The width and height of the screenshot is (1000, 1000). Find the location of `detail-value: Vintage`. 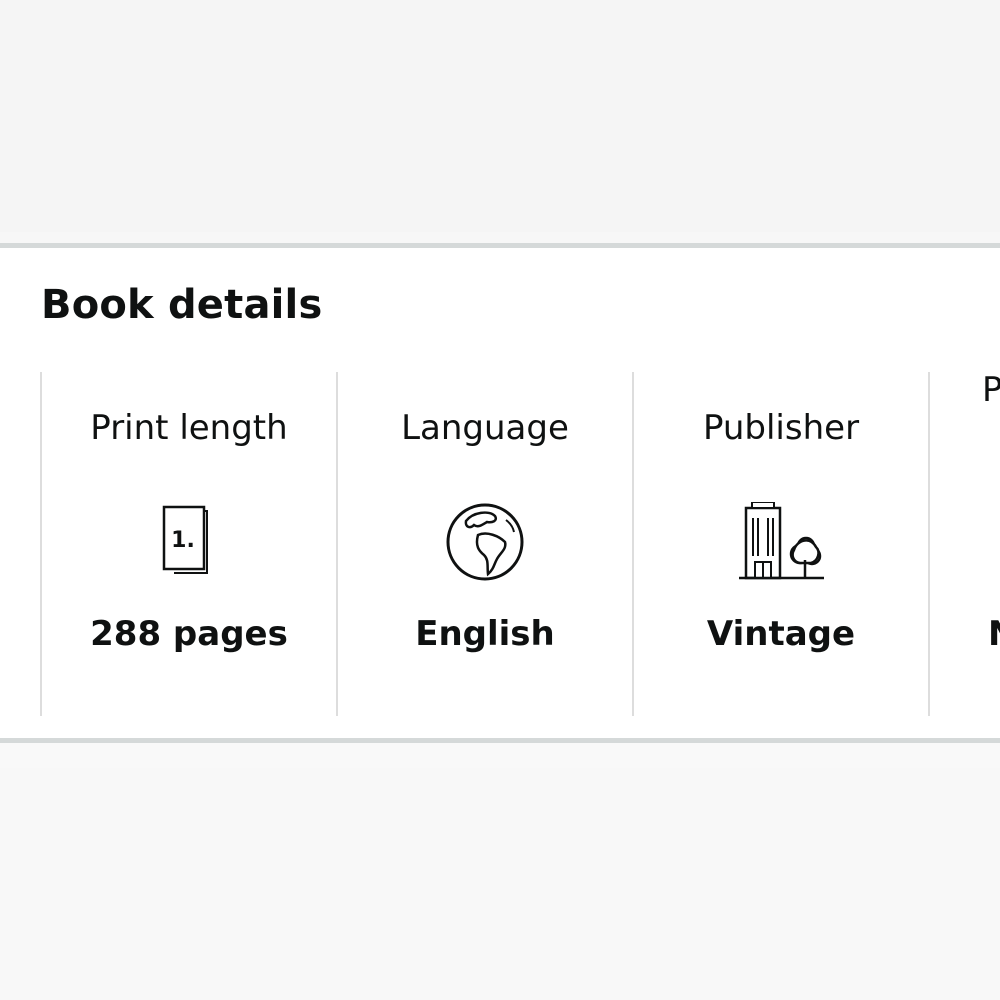

detail-value: Vintage is located at coordinates (781, 634).